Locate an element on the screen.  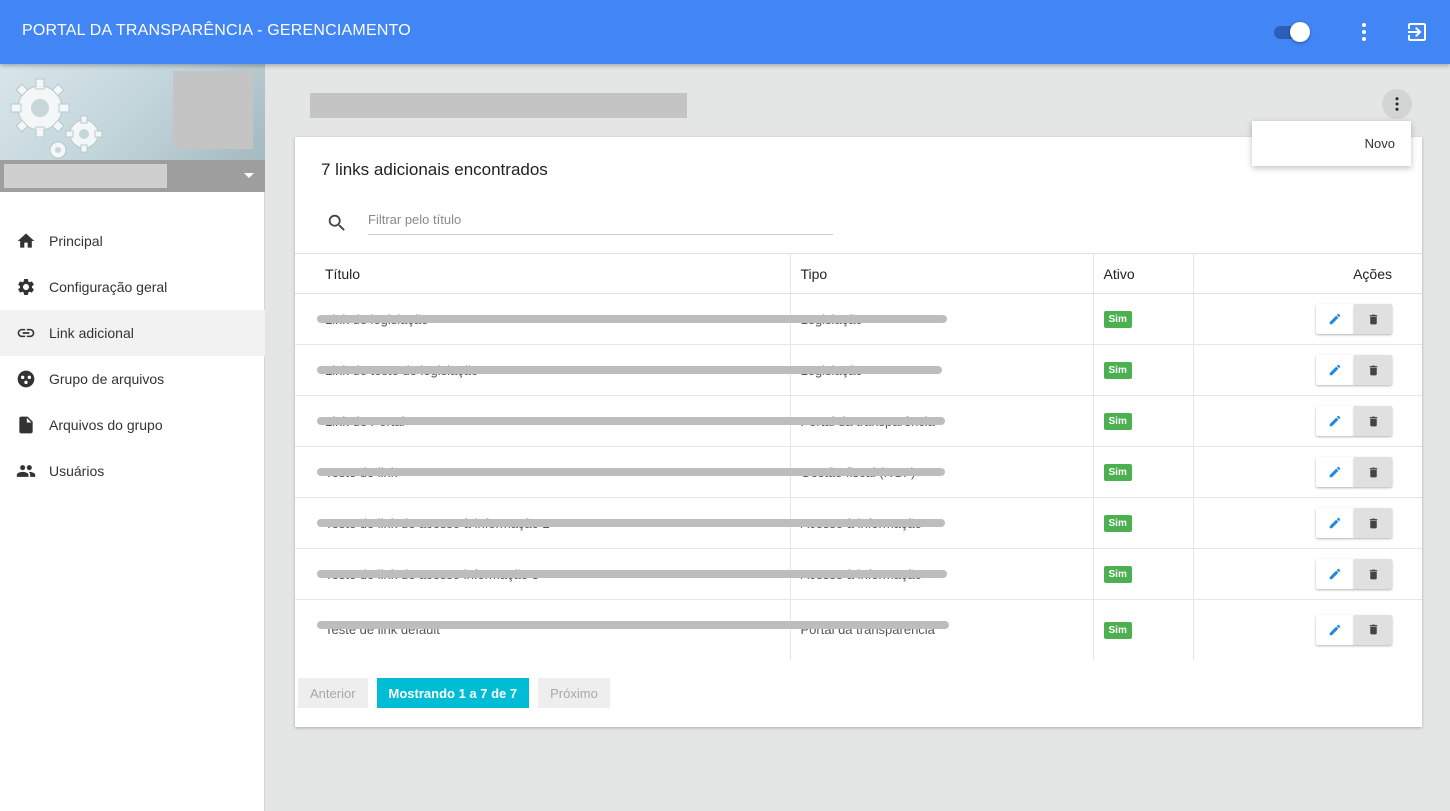
cell-titulo: Teste de link de acesso à informação 2 is located at coordinates (620, 523).